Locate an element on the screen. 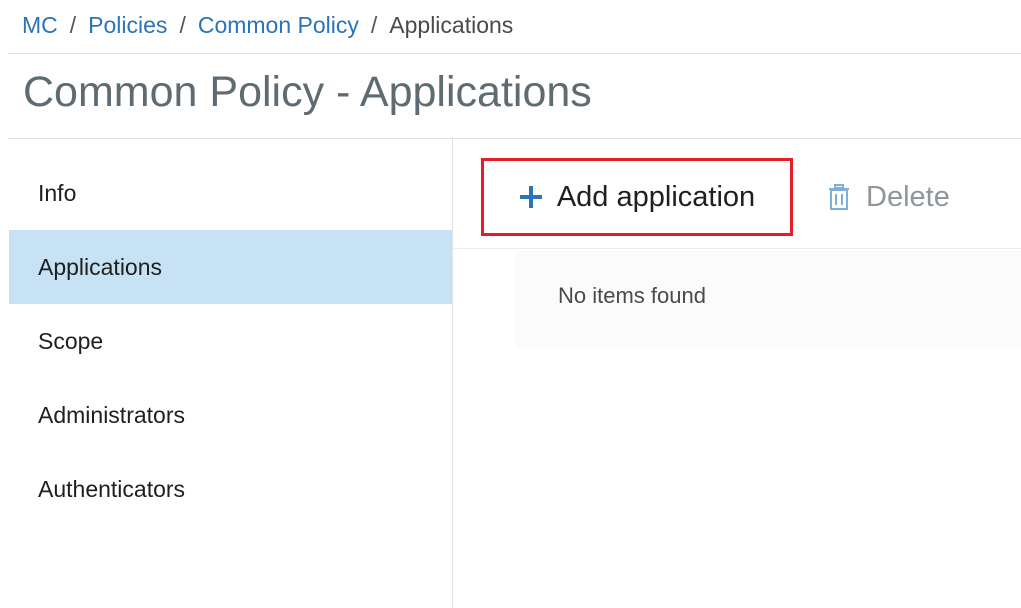 This screenshot has height=608, width=1021. add-application-label: Add application is located at coordinates (656, 196).